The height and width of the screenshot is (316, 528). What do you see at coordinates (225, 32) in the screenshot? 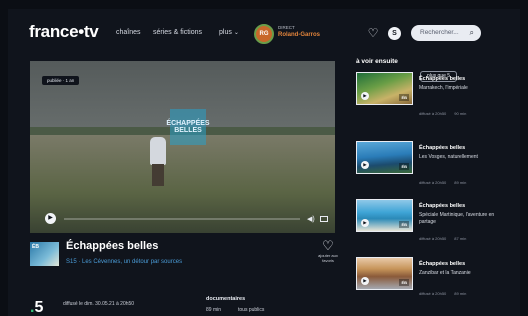
I see `nav-item-plus-label: plus` at bounding box center [225, 32].